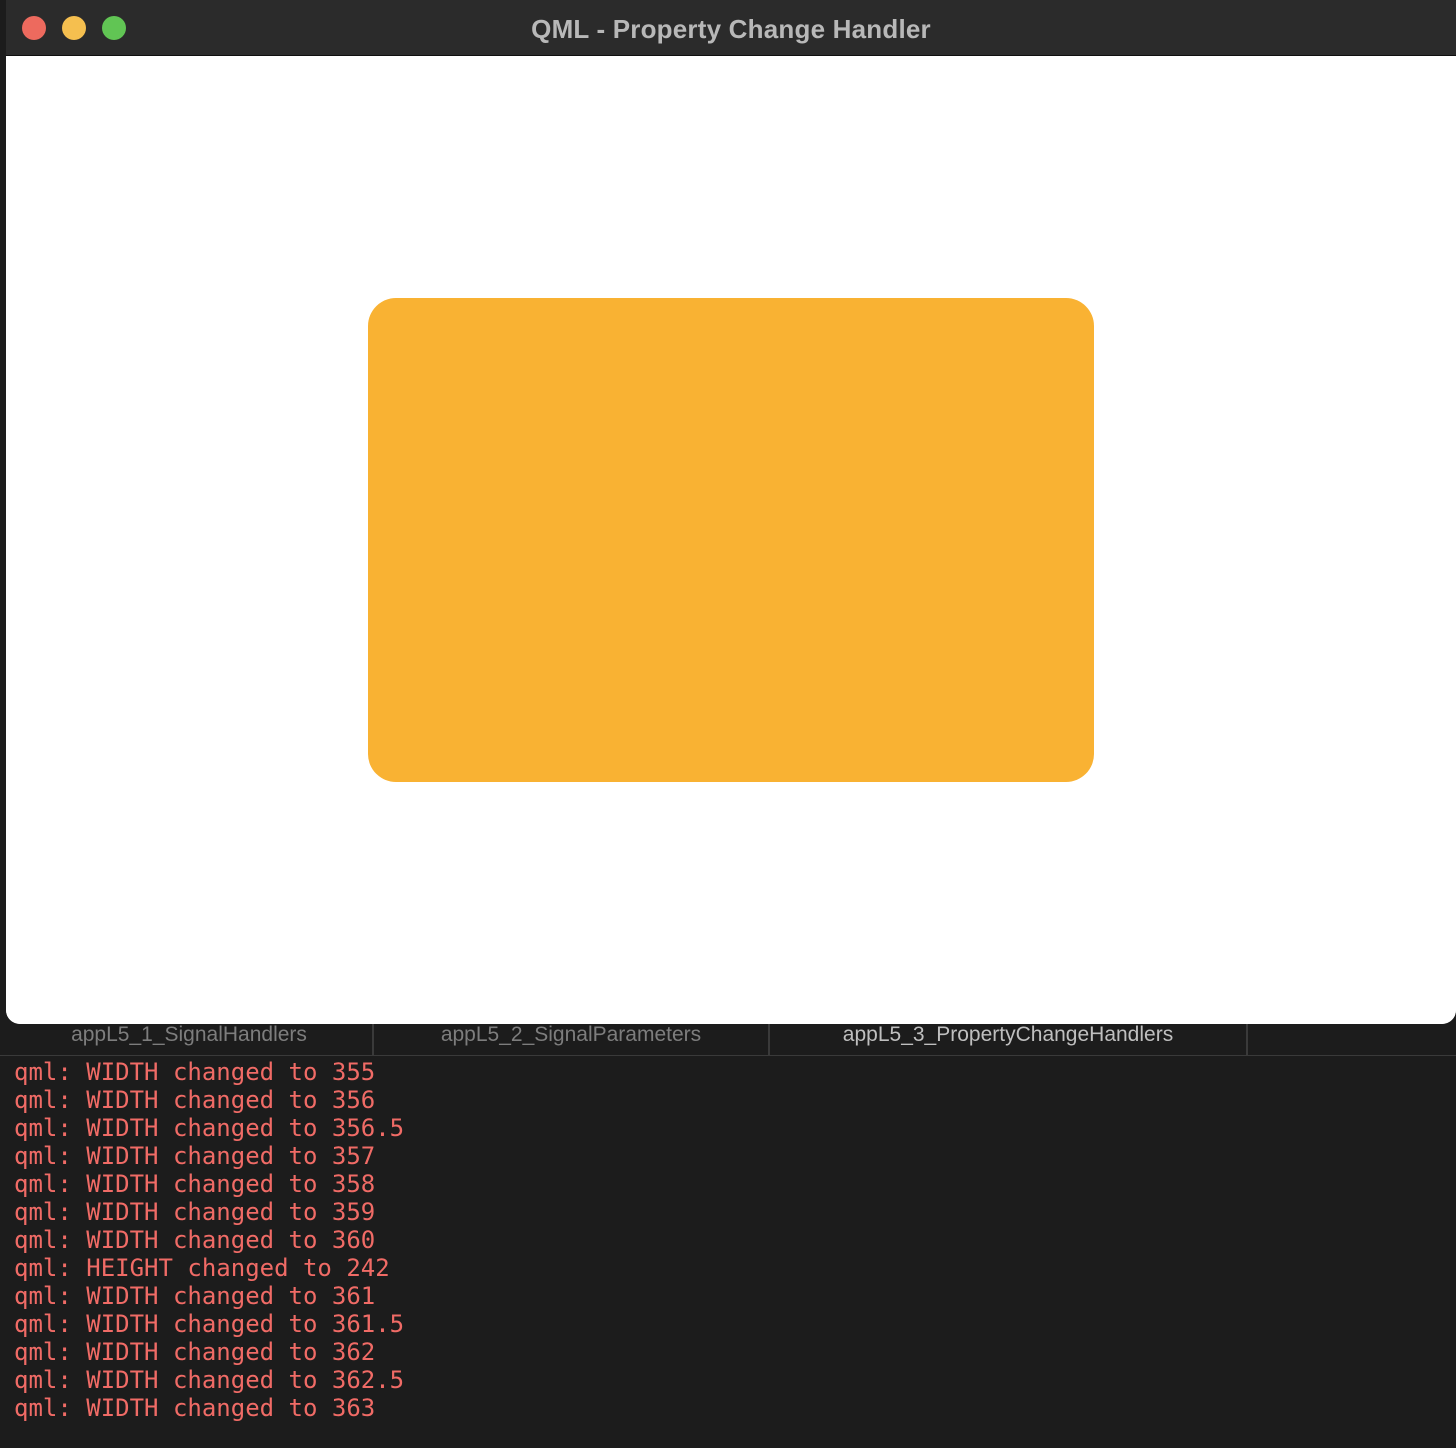 The height and width of the screenshot is (1448, 1456). What do you see at coordinates (209, 1324) in the screenshot?
I see `console-log-line: qml: WIDTH changed to 361.5` at bounding box center [209, 1324].